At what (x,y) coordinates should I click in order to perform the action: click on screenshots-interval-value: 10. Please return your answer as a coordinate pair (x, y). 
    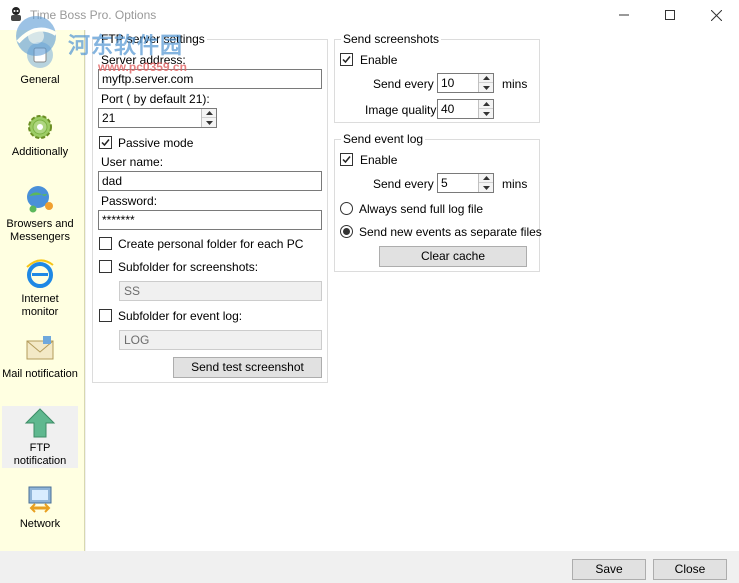
    Looking at the image, I should click on (448, 83).